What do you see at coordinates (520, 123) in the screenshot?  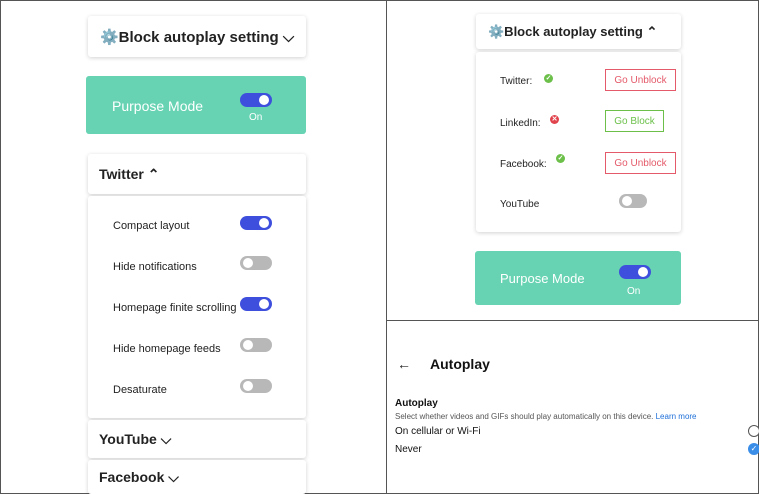 I see `site-label-linkedin: LinkedIn:` at bounding box center [520, 123].